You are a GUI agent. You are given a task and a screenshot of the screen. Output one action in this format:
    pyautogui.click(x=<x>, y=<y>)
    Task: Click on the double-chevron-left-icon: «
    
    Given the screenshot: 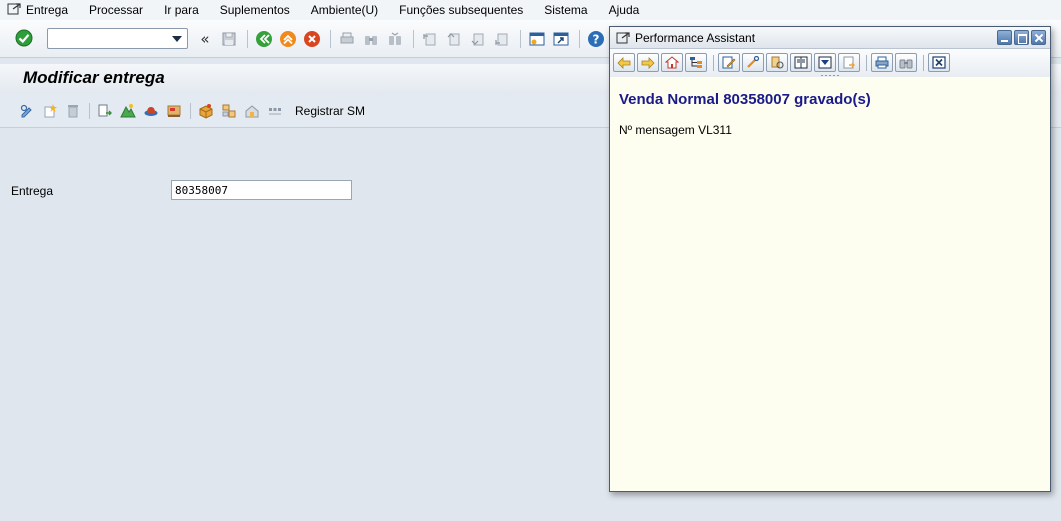 What is the action you would take?
    pyautogui.click(x=205, y=39)
    